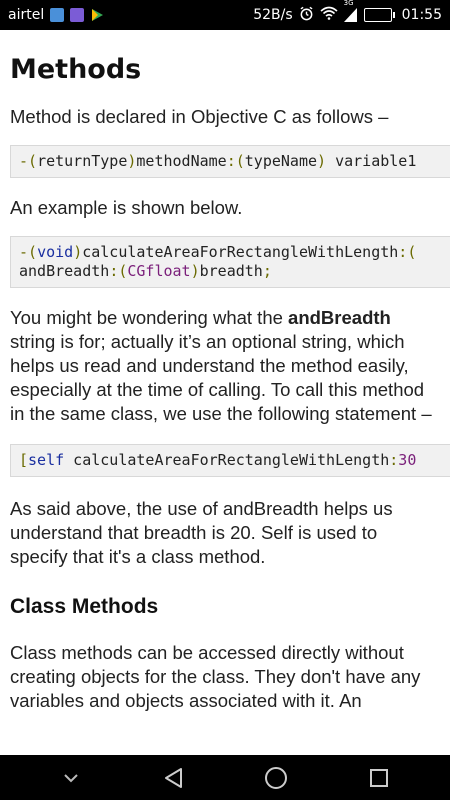 The height and width of the screenshot is (800, 450). Describe the element at coordinates (84, 606) in the screenshot. I see `section-title: Class Methods` at that location.